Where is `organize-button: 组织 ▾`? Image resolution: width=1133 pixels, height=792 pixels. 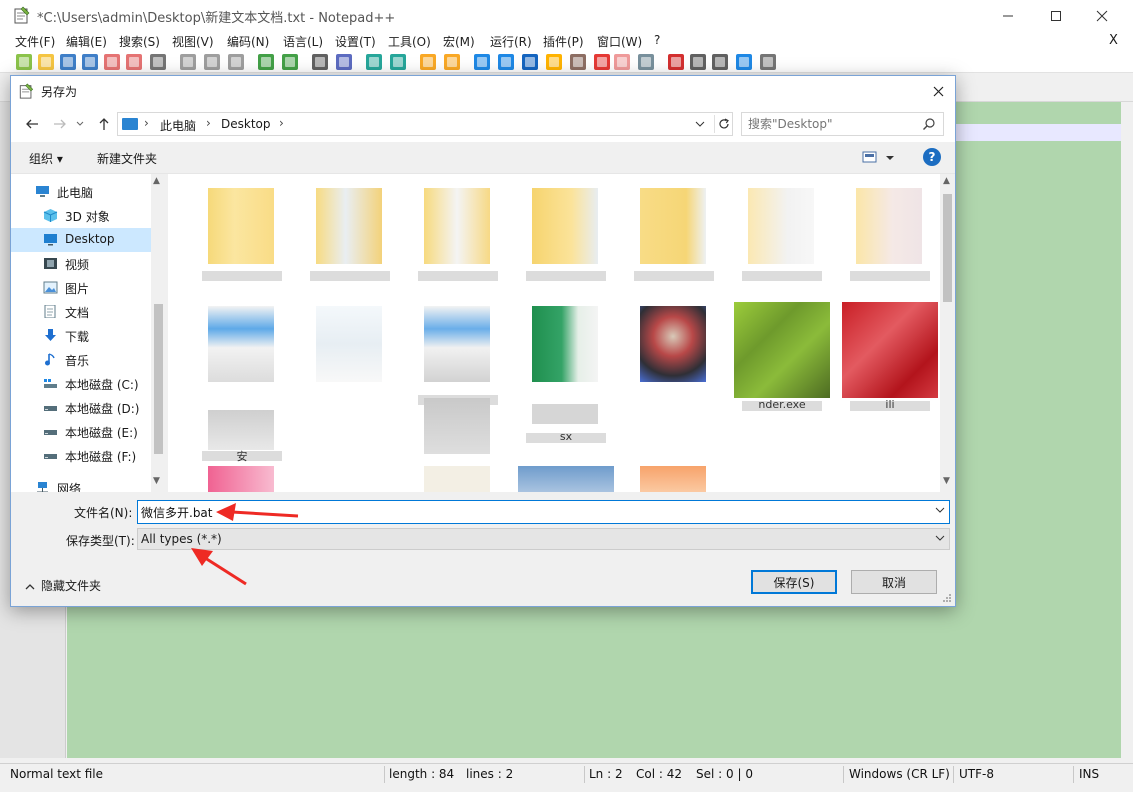
organize-button: 组织 ▾ is located at coordinates (46, 158).